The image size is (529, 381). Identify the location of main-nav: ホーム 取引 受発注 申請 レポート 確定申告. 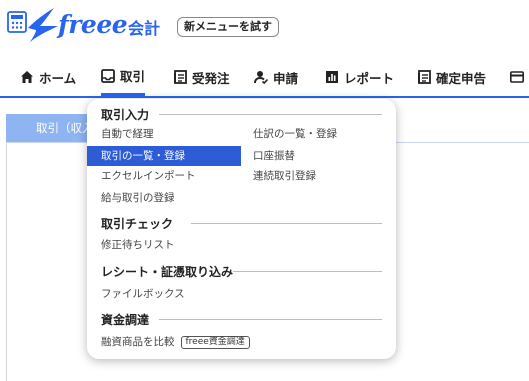
(264, 78).